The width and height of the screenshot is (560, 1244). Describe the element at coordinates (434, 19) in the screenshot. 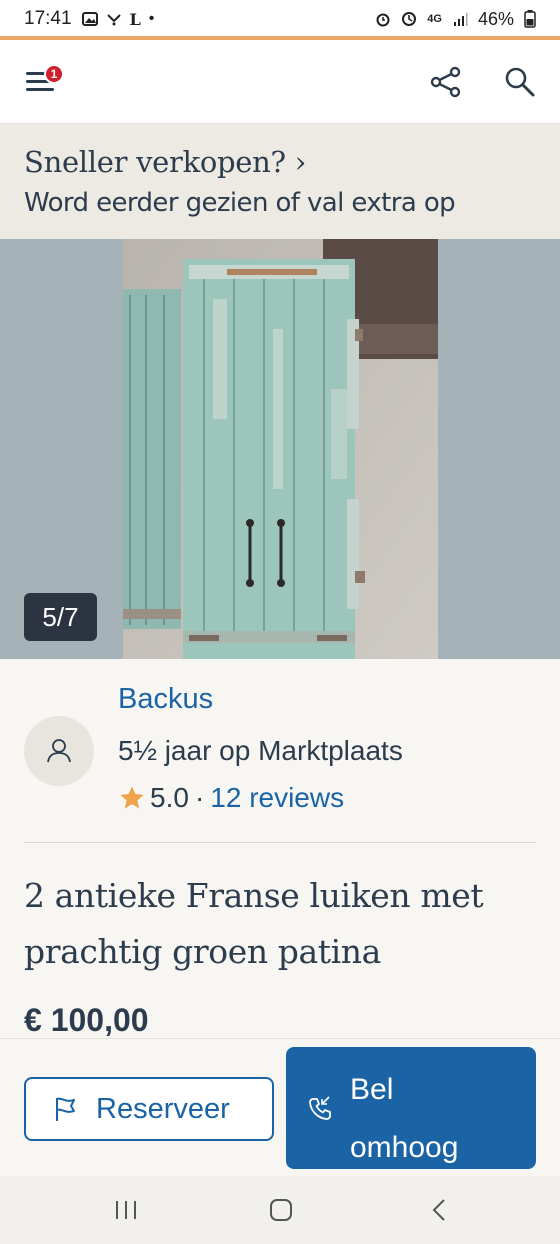

I see `network-type: 4G` at that location.